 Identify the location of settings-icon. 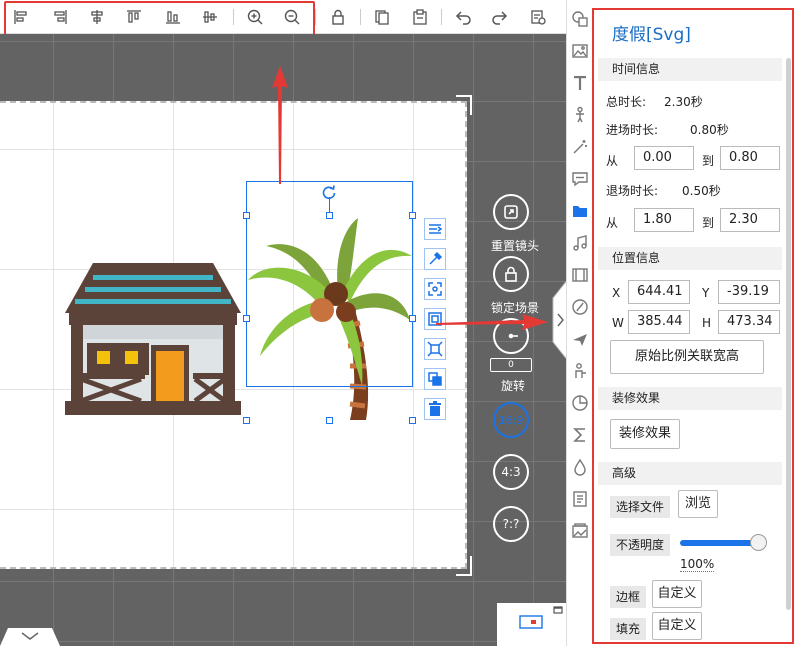
(538, 17).